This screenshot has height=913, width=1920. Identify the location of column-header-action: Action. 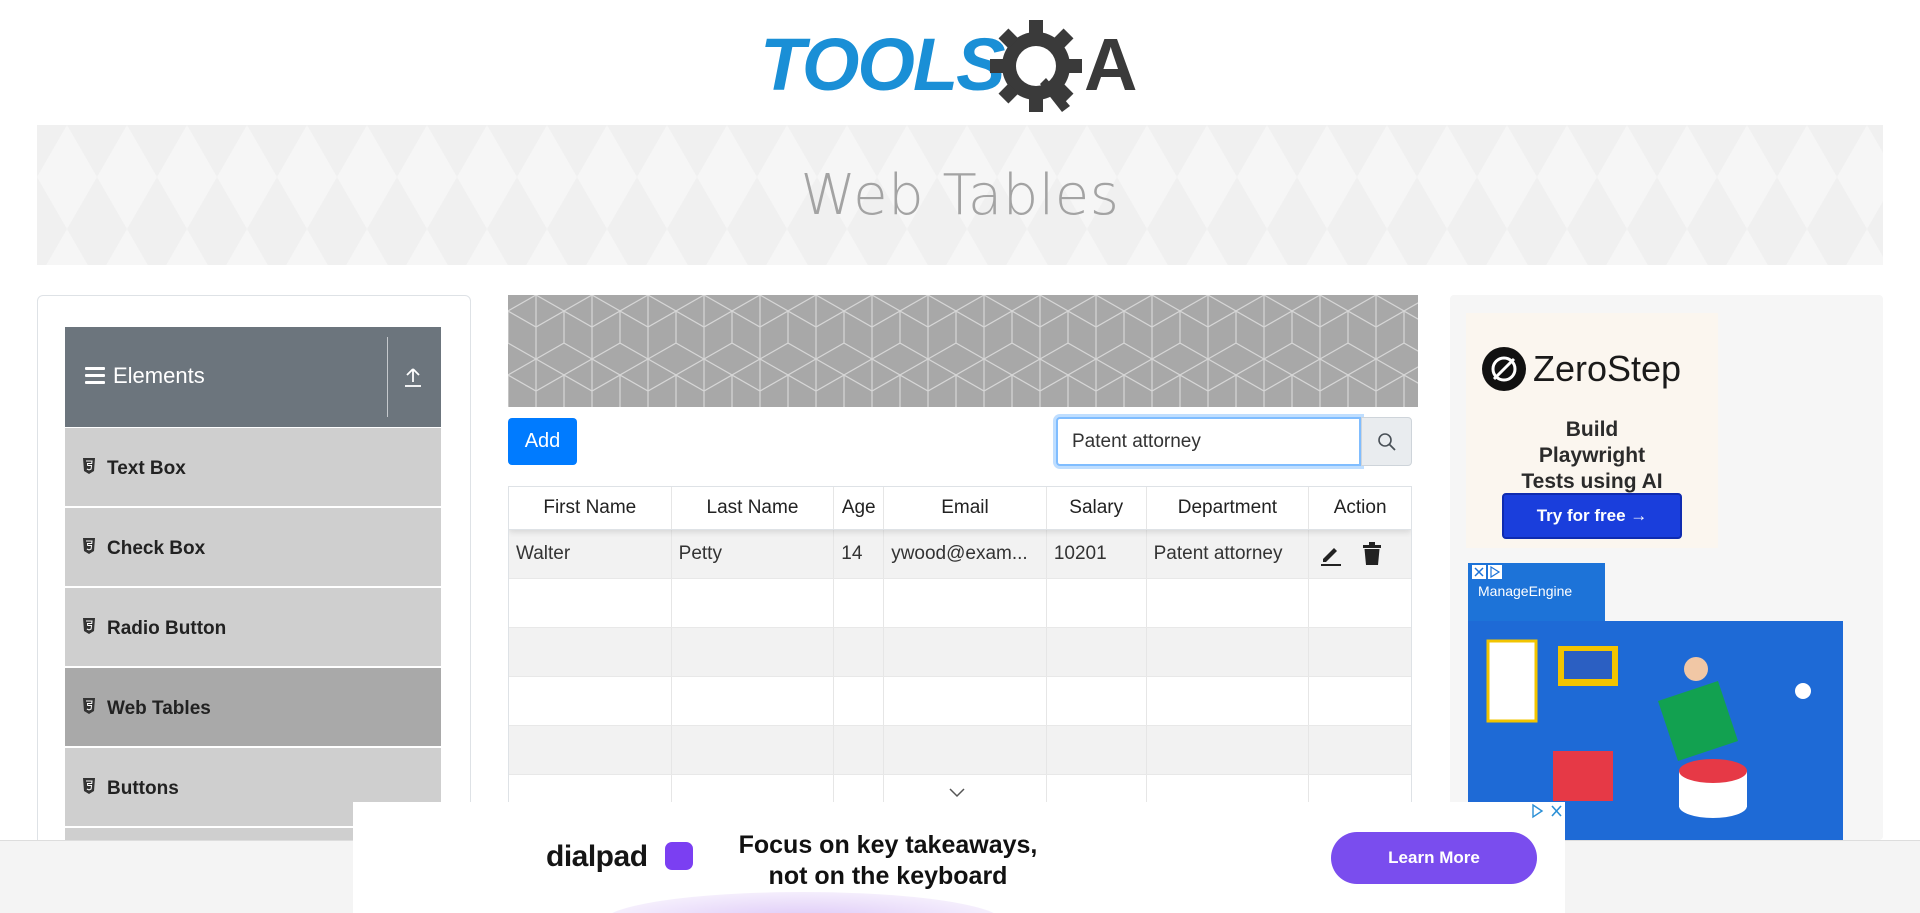
(1360, 507).